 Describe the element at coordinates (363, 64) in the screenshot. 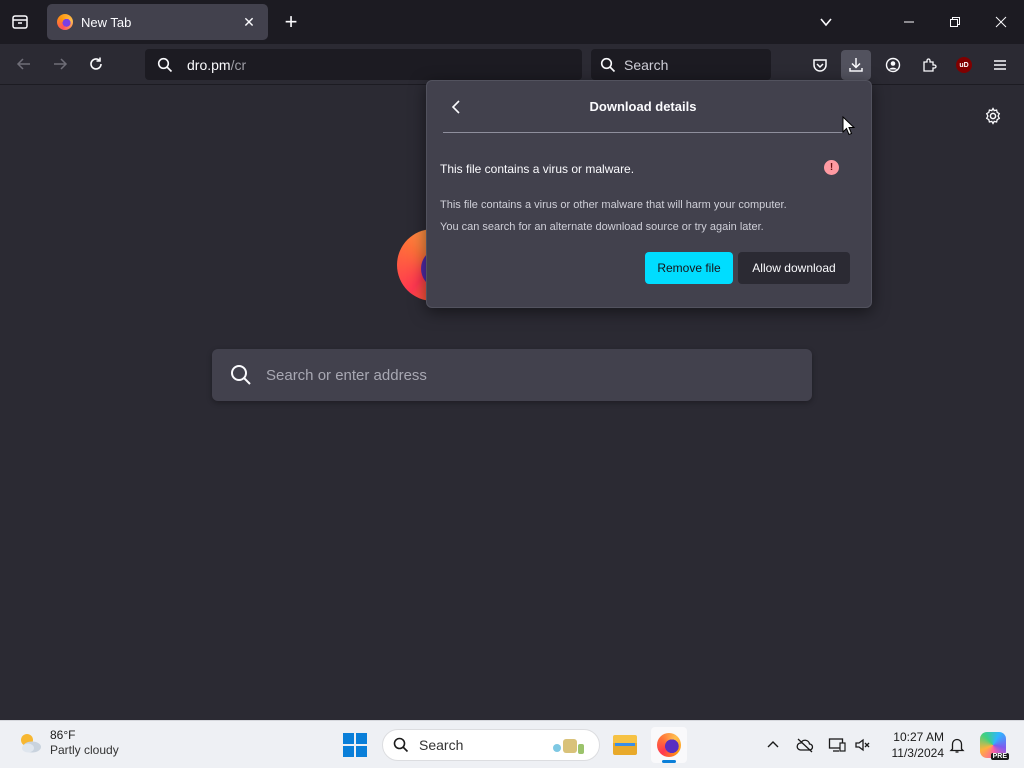

I see `url-bar: dro.pm/cr` at that location.